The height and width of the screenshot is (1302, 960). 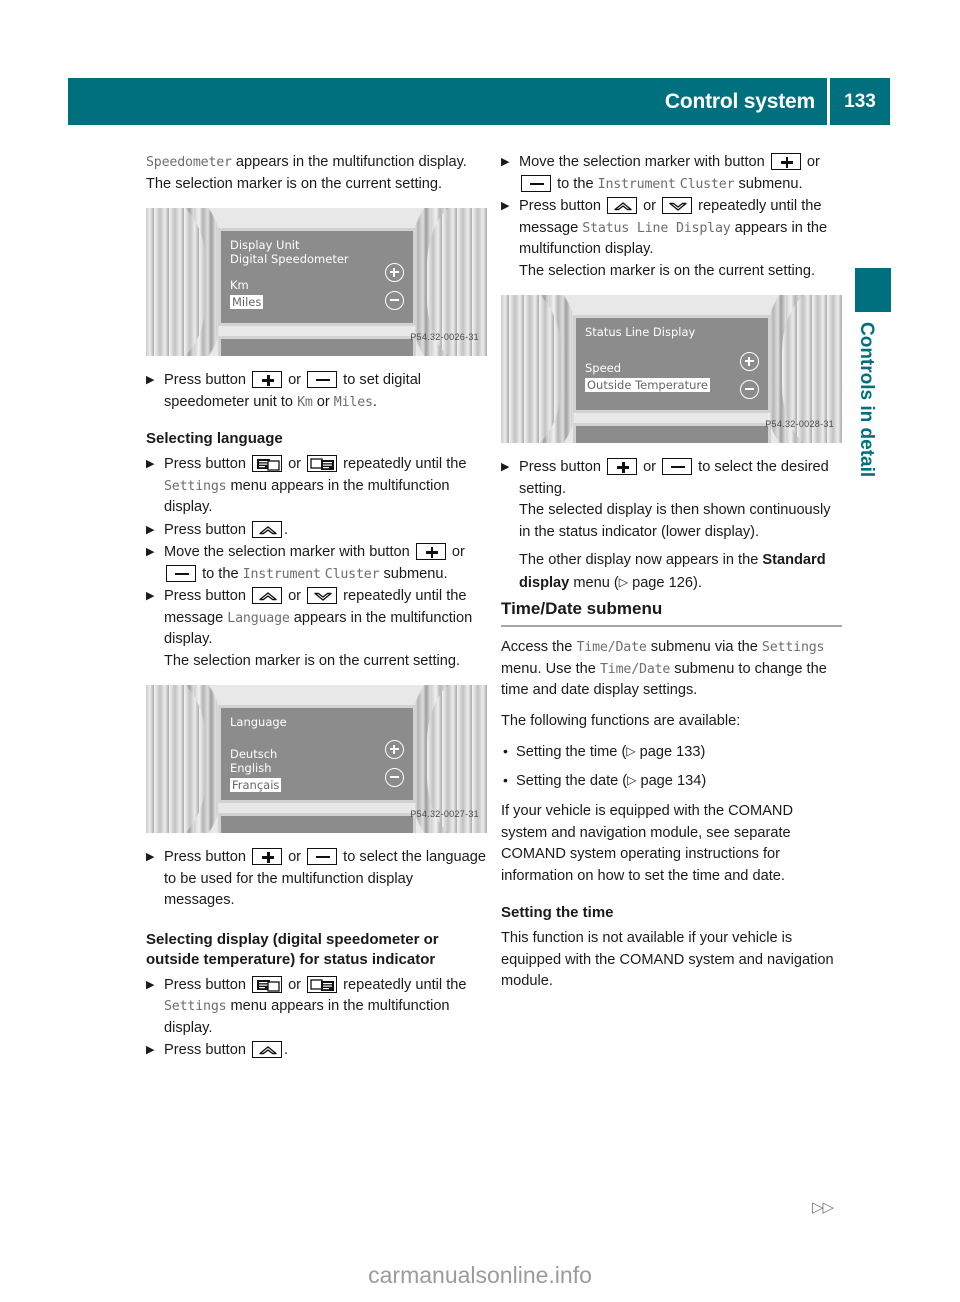 I want to click on access-a: Access the, so click(x=537, y=647).